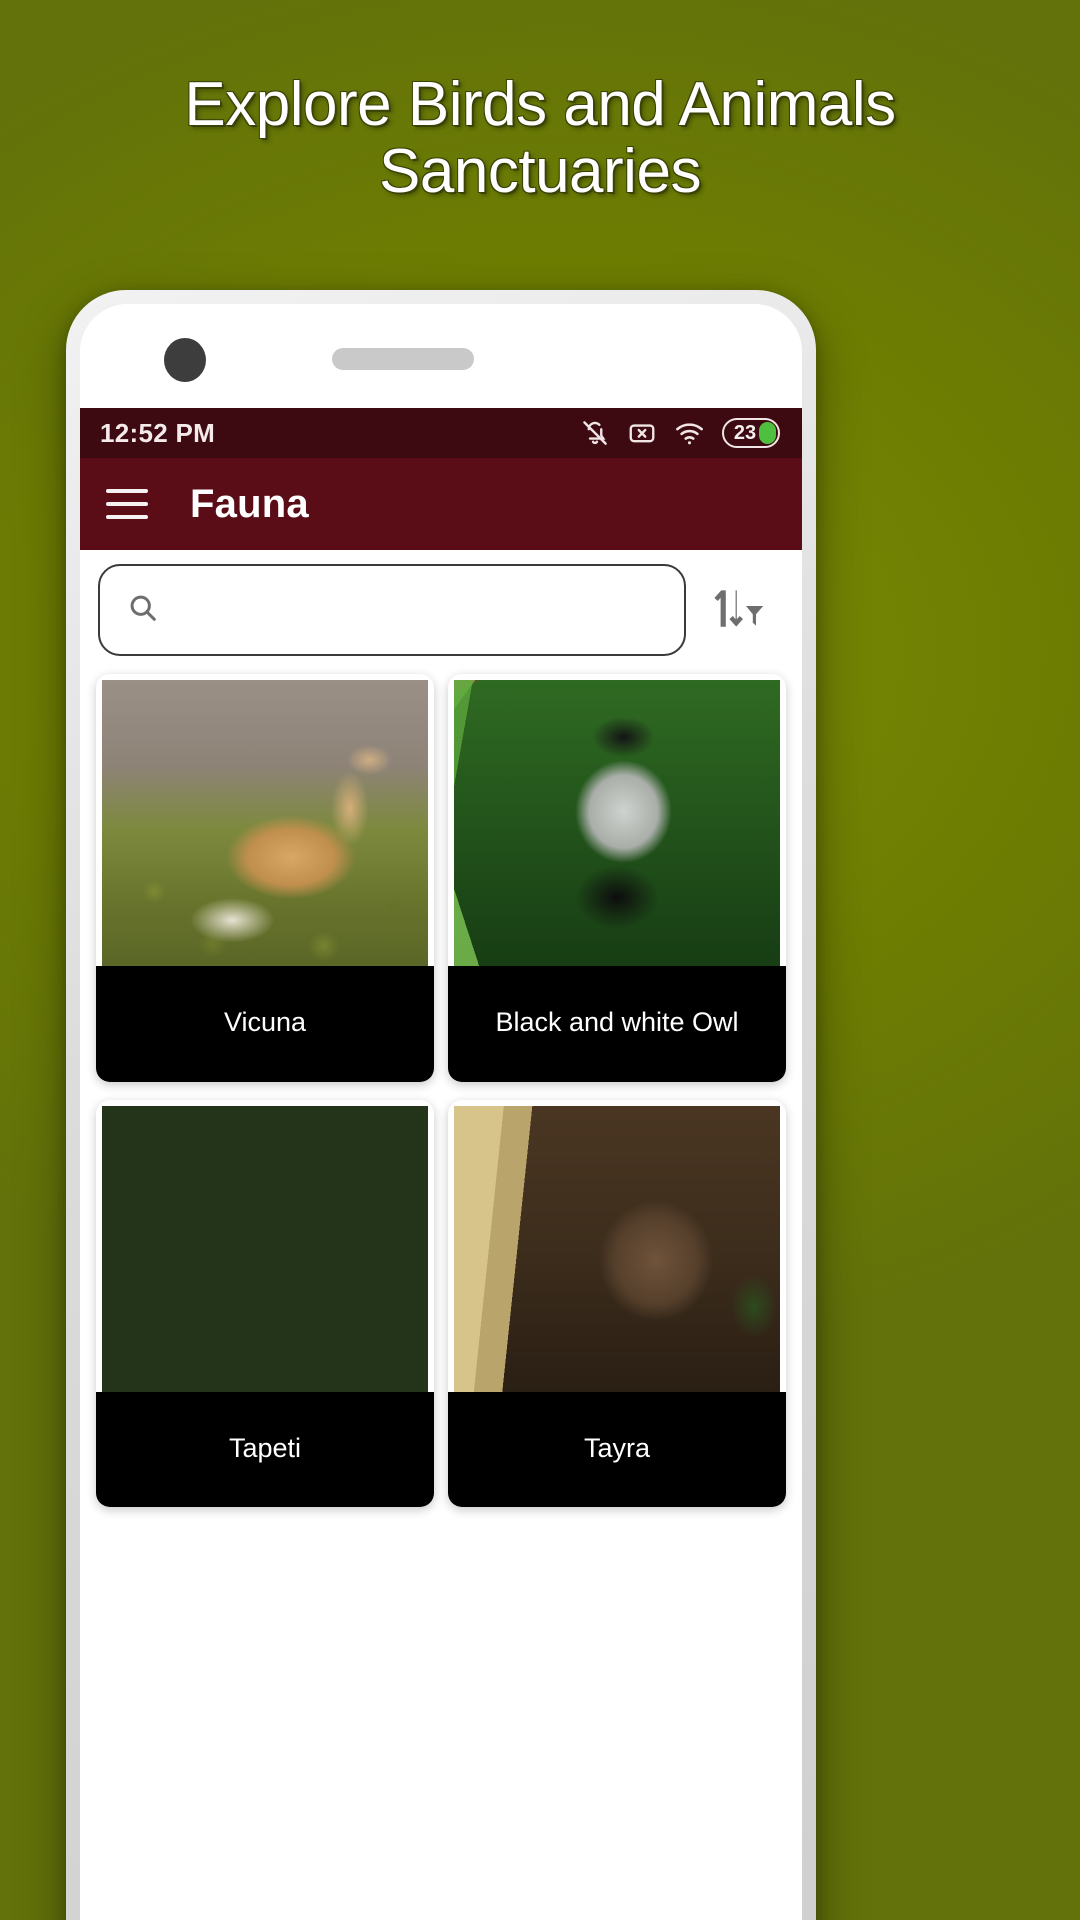 The image size is (1080, 1920). What do you see at coordinates (689, 433) in the screenshot?
I see `wifi-icon` at bounding box center [689, 433].